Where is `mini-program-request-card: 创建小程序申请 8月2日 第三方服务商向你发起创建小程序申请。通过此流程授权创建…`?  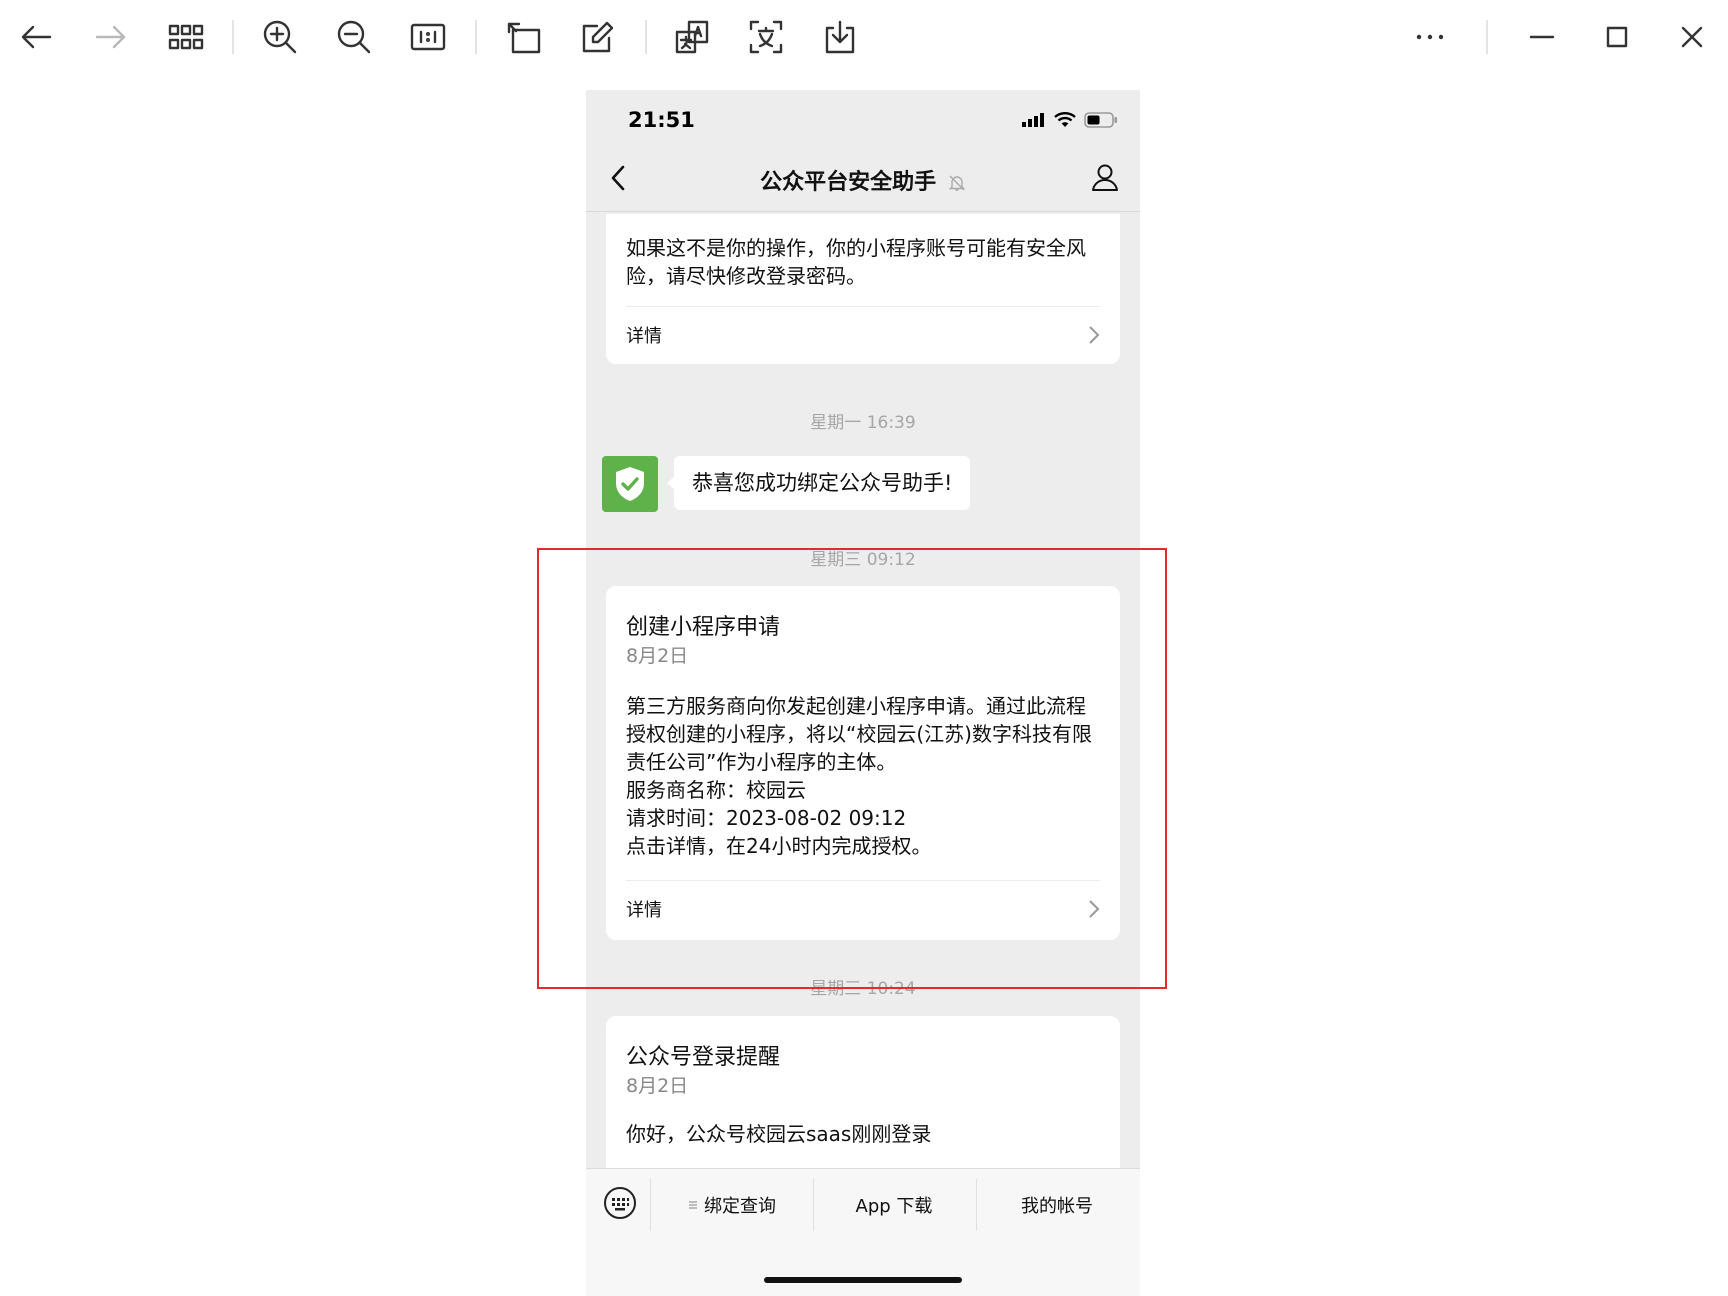 mini-program-request-card: 创建小程序申请 8月2日 第三方服务商向你发起创建小程序申请。通过此流程授权创建… is located at coordinates (863, 763).